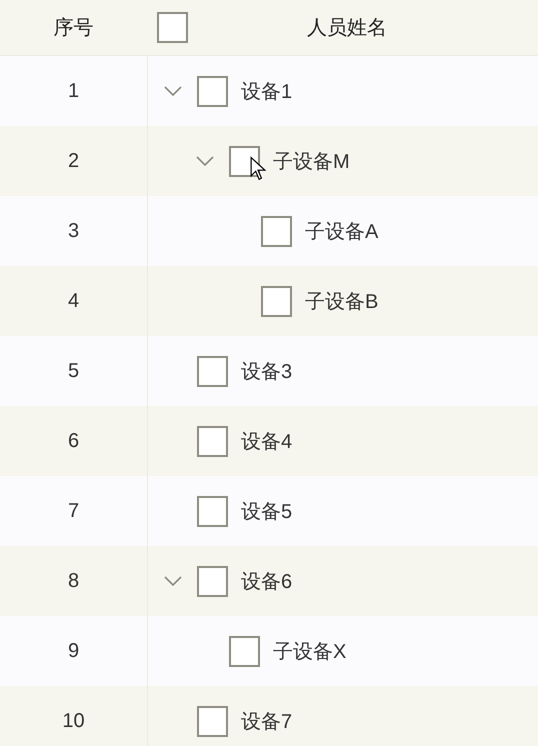  What do you see at coordinates (309, 652) in the screenshot?
I see `device-name: 子设备X` at bounding box center [309, 652].